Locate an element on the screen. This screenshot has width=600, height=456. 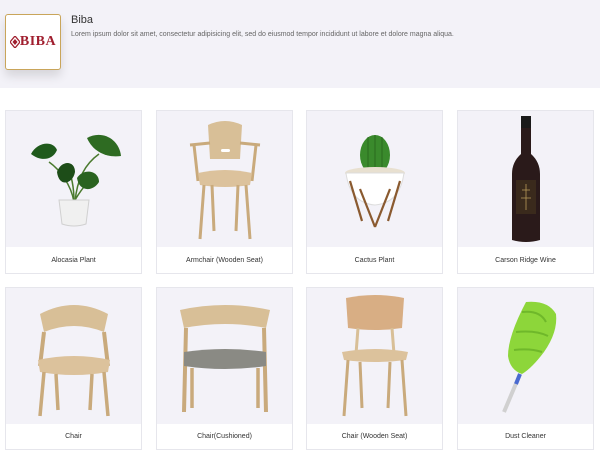
product-card: Alocasia Plant is located at coordinates (73, 192).